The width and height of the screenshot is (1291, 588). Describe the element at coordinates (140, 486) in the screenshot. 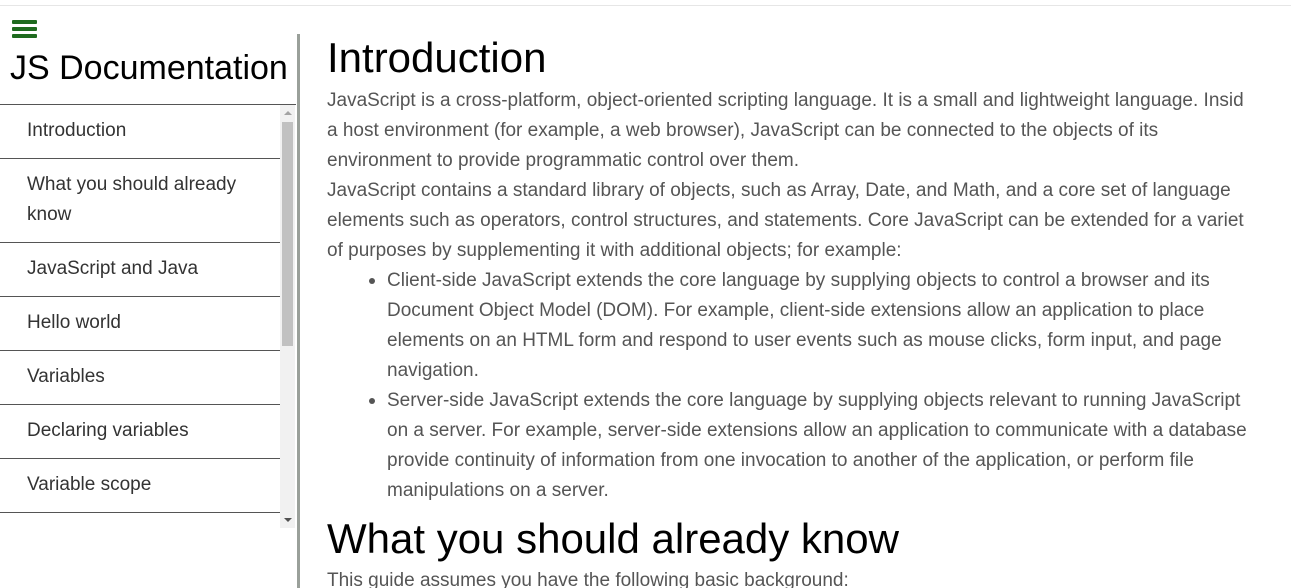

I see `nav-link-variable-scope: Variable scope` at that location.